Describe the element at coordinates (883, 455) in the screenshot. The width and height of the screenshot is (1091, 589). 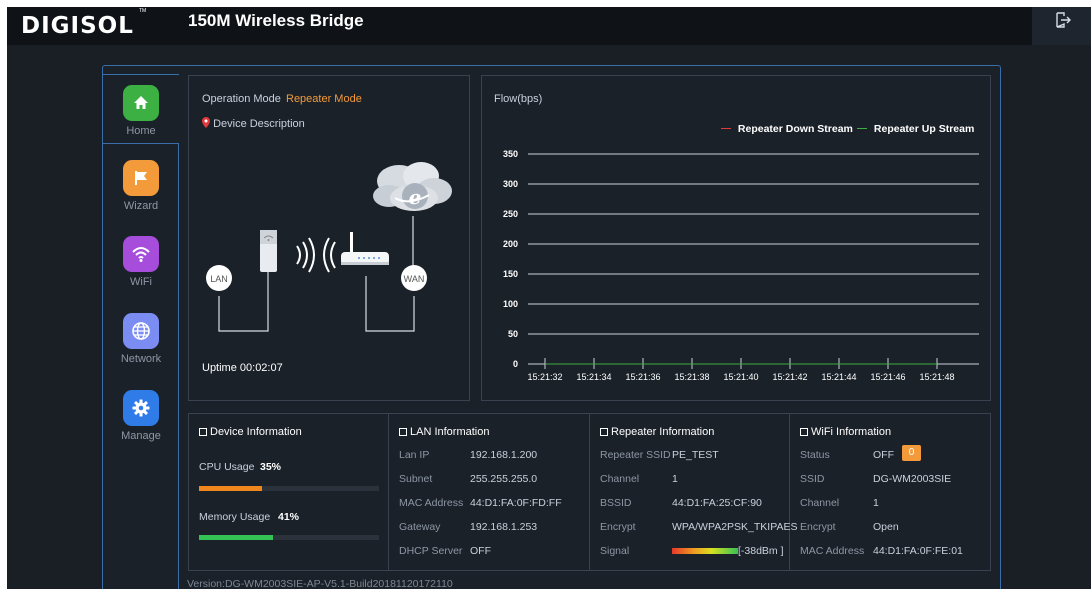
I see `wifi-status-value: OFF` at that location.